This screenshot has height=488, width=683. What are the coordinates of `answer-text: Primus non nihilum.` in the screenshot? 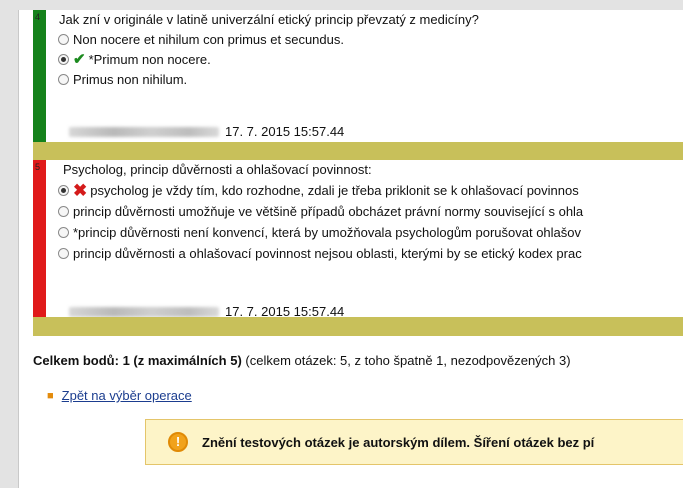 It's located at (130, 79).